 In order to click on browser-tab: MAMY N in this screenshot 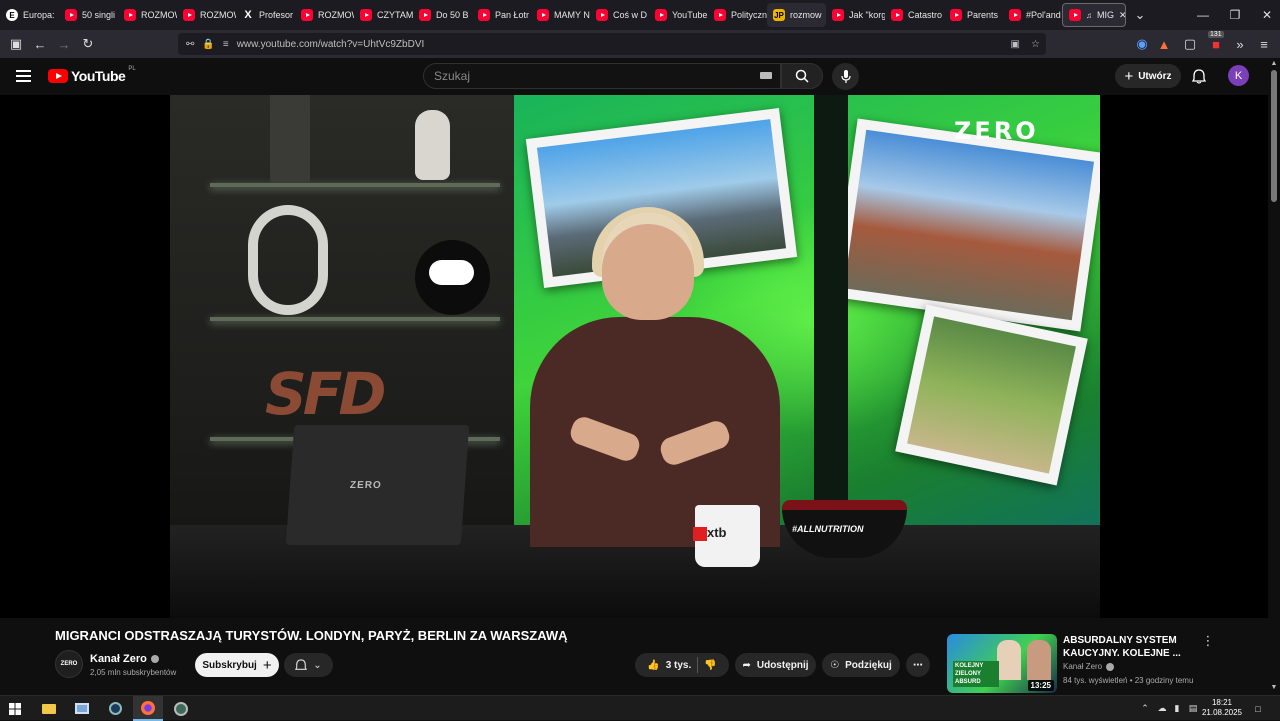, I will do `click(560, 15)`.